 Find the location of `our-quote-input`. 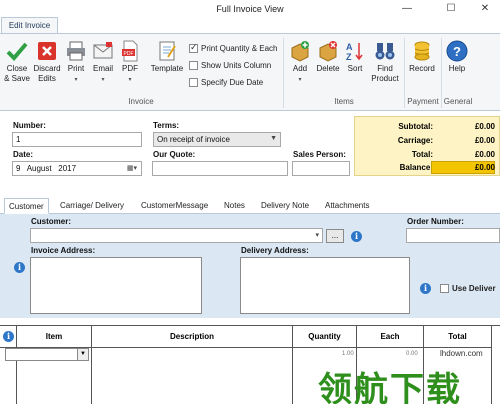

our-quote-input is located at coordinates (220, 168).